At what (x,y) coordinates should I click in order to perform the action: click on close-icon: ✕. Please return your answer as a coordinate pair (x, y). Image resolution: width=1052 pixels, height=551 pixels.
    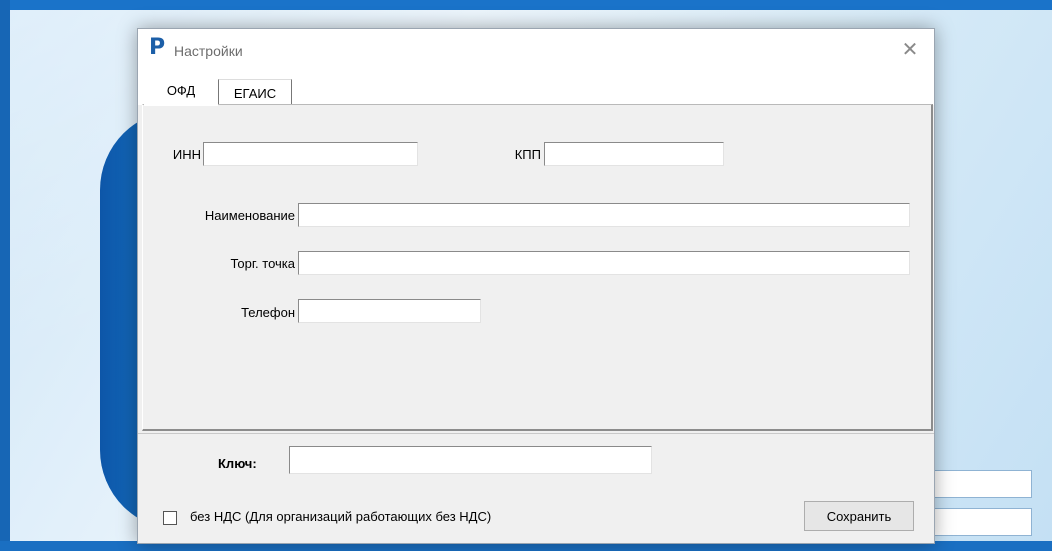
    Looking at the image, I should click on (910, 49).